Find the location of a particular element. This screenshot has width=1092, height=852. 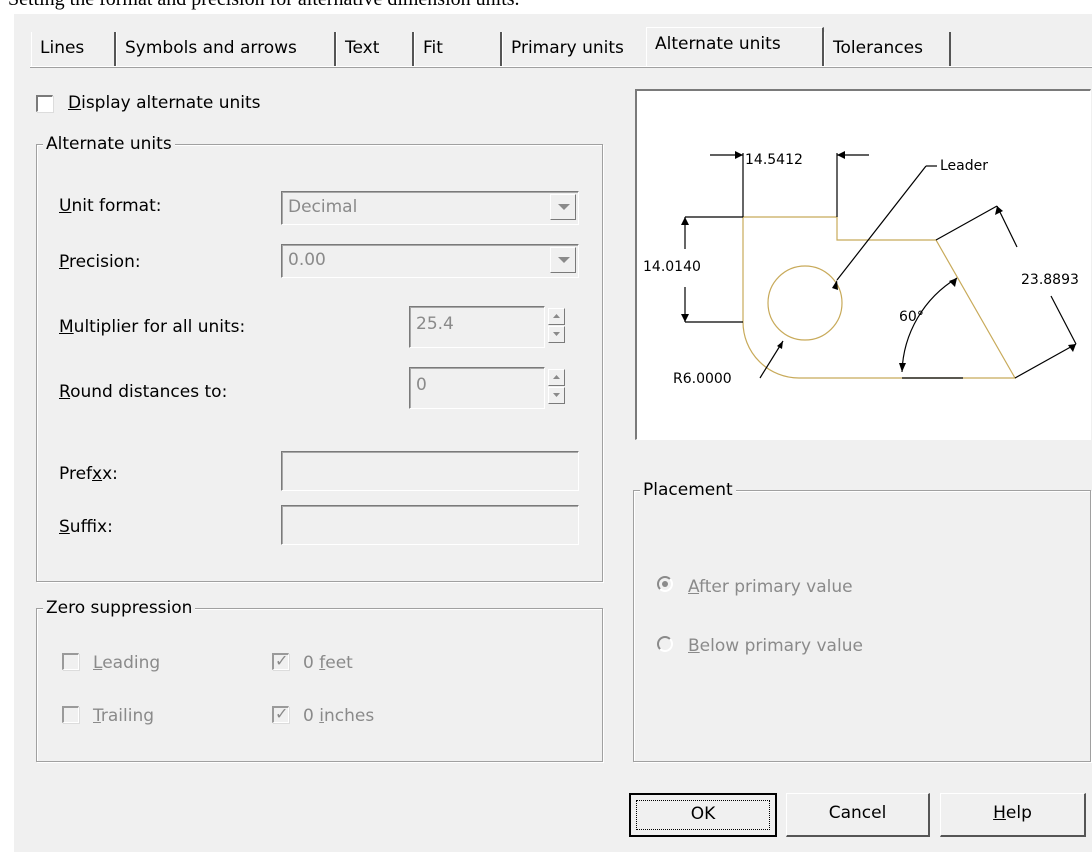

precision-select: 0.00 is located at coordinates (430, 261).